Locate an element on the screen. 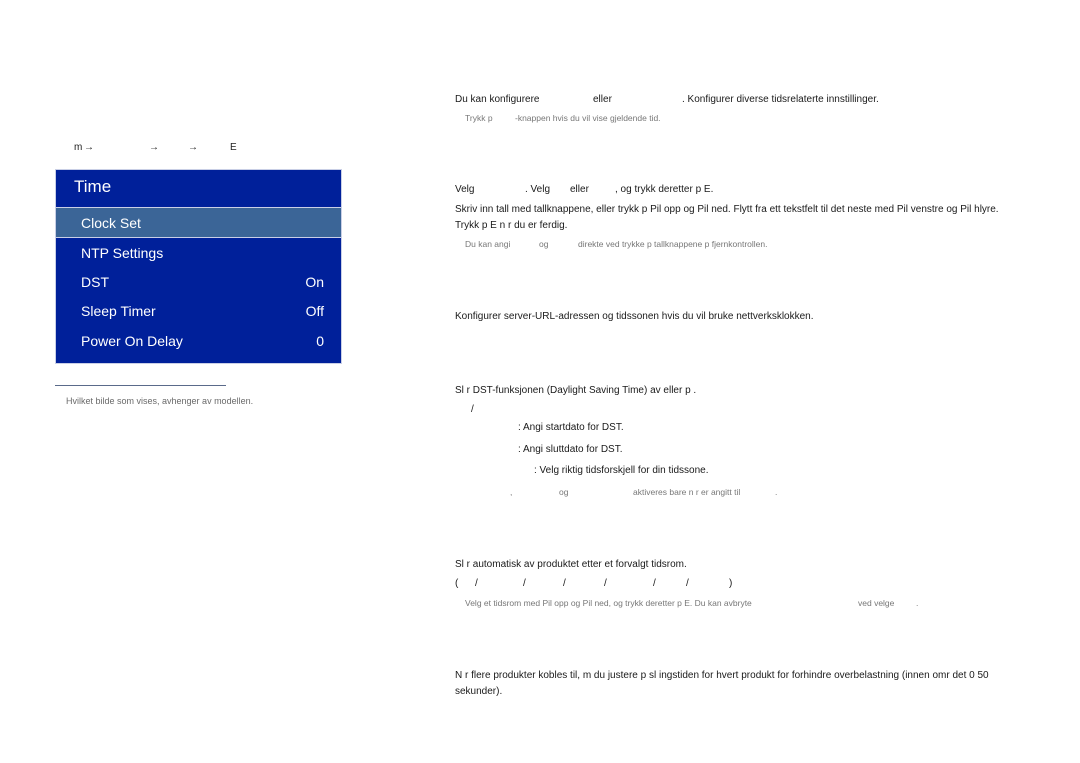 This screenshot has width=1080, height=763. sleep-timer-note: . is located at coordinates (917, 603).